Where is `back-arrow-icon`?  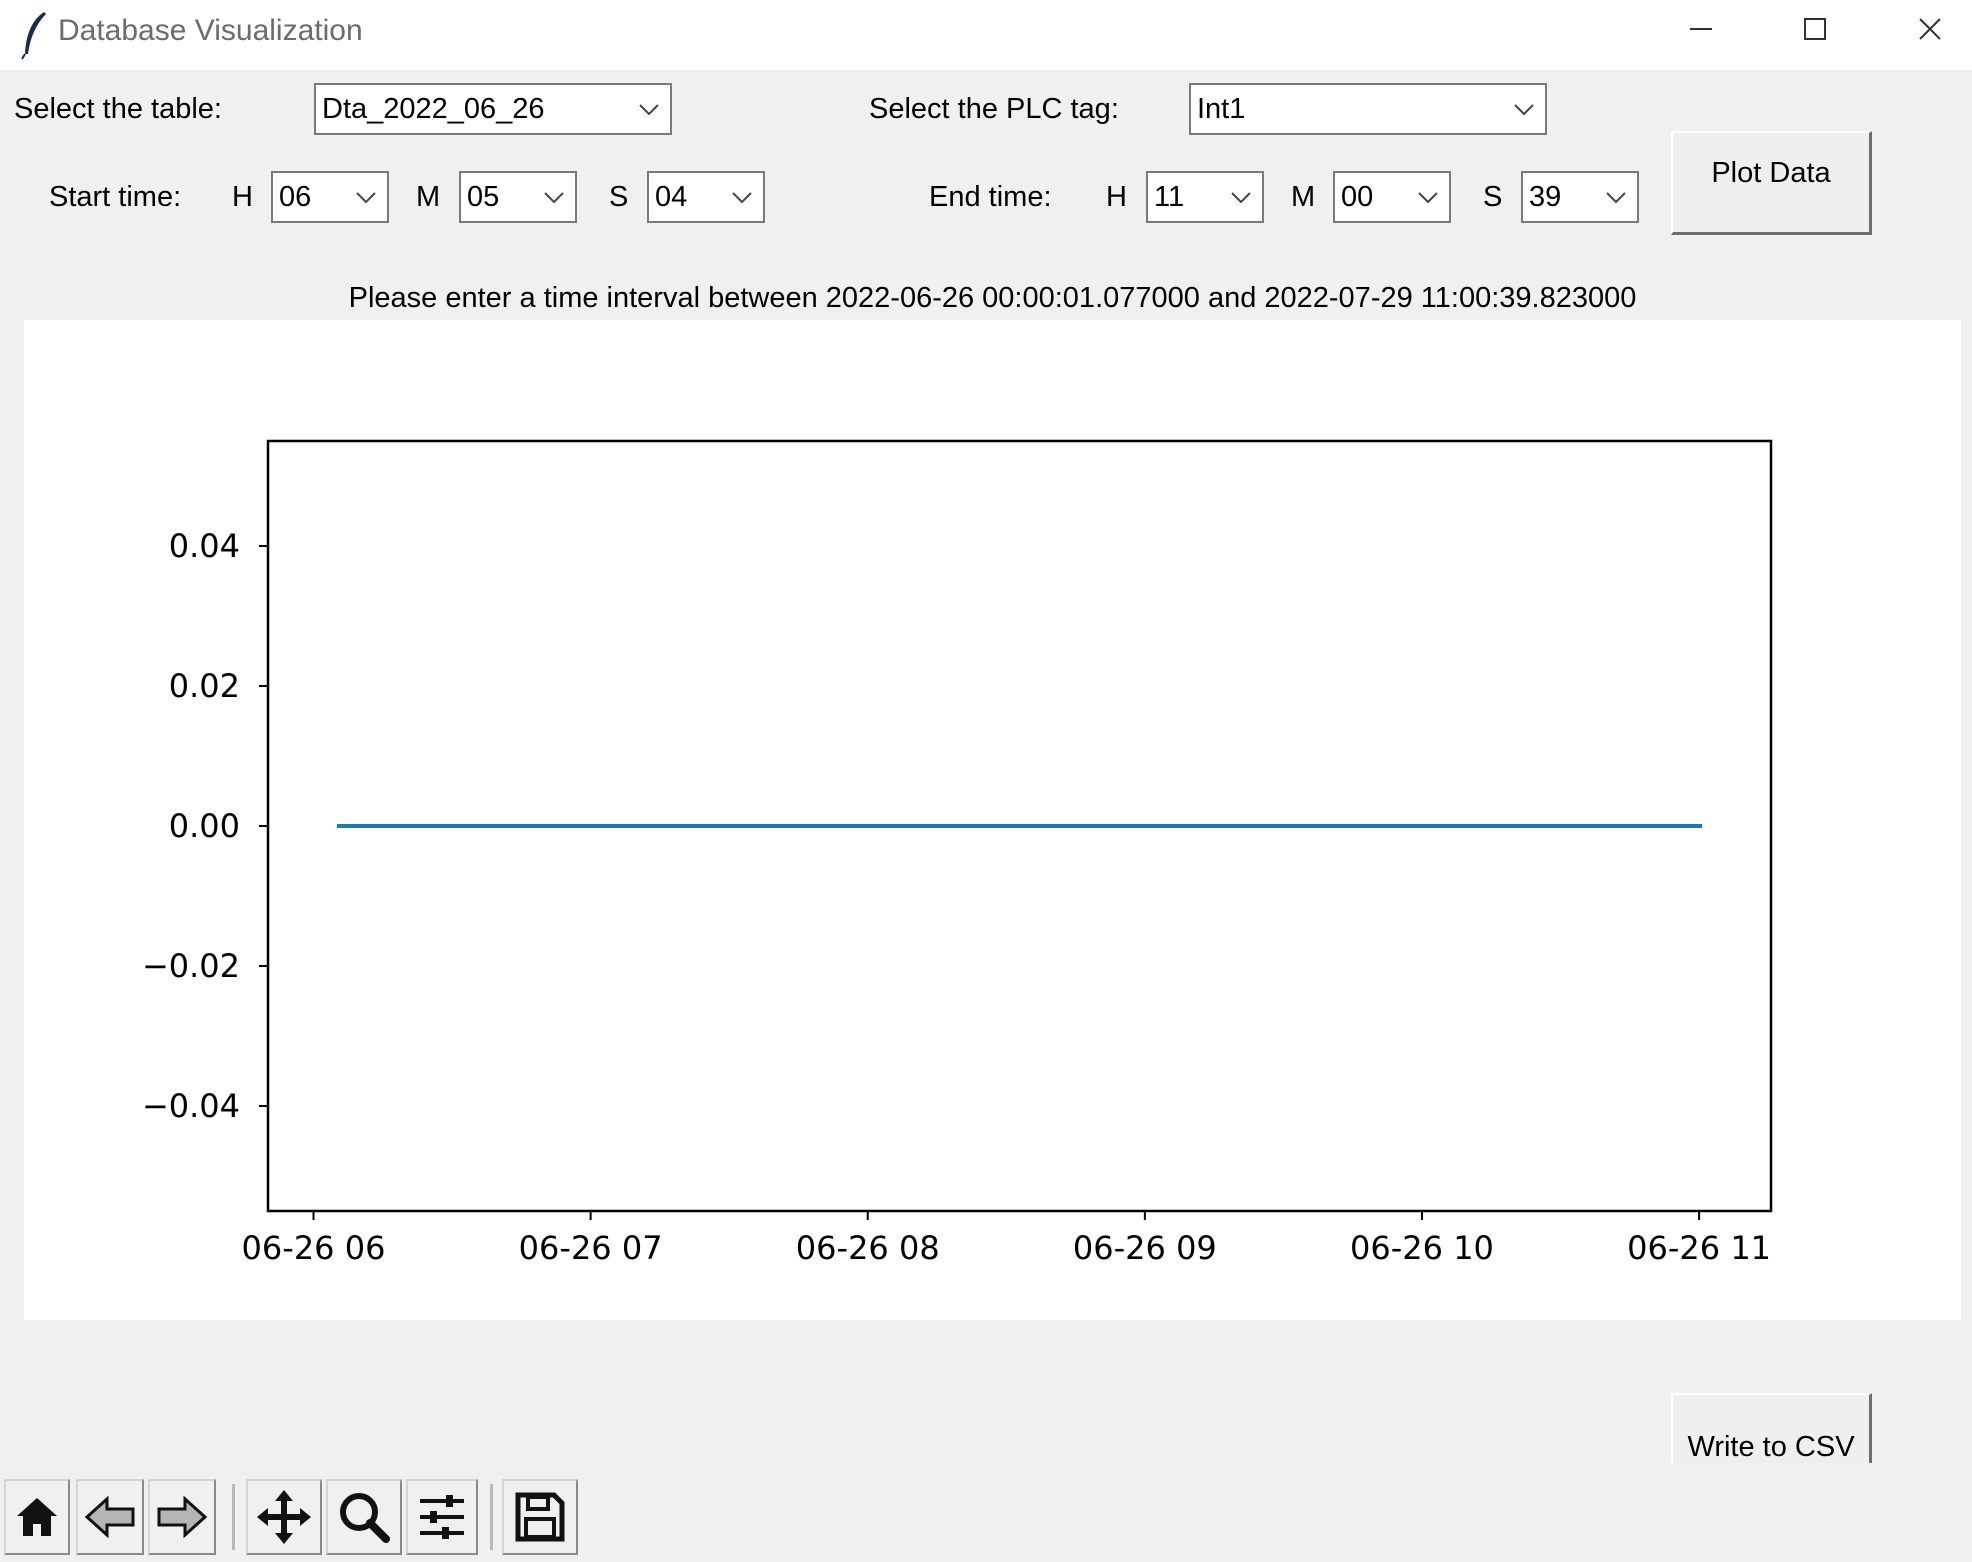 back-arrow-icon is located at coordinates (109, 1517).